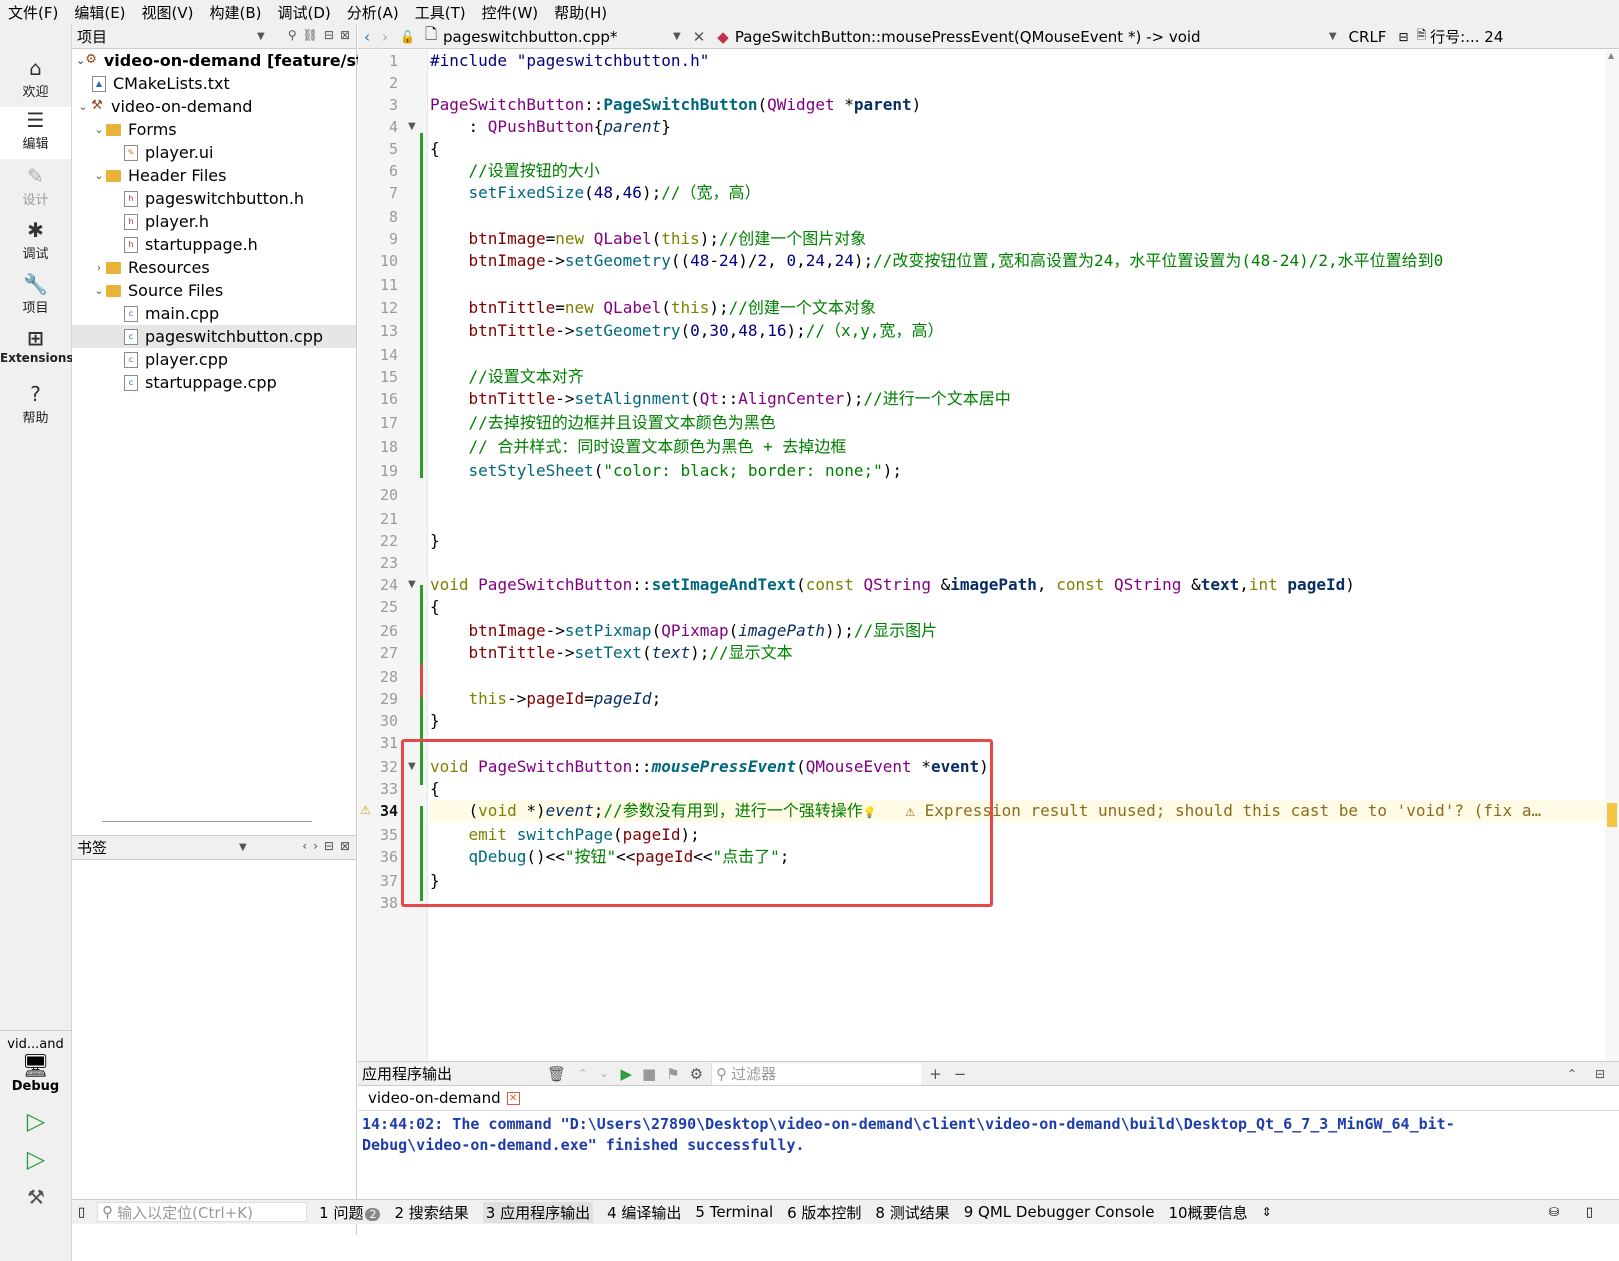  Describe the element at coordinates (1589, 1212) in the screenshot. I see `toggle-right-sidebar-icon: ▯` at that location.